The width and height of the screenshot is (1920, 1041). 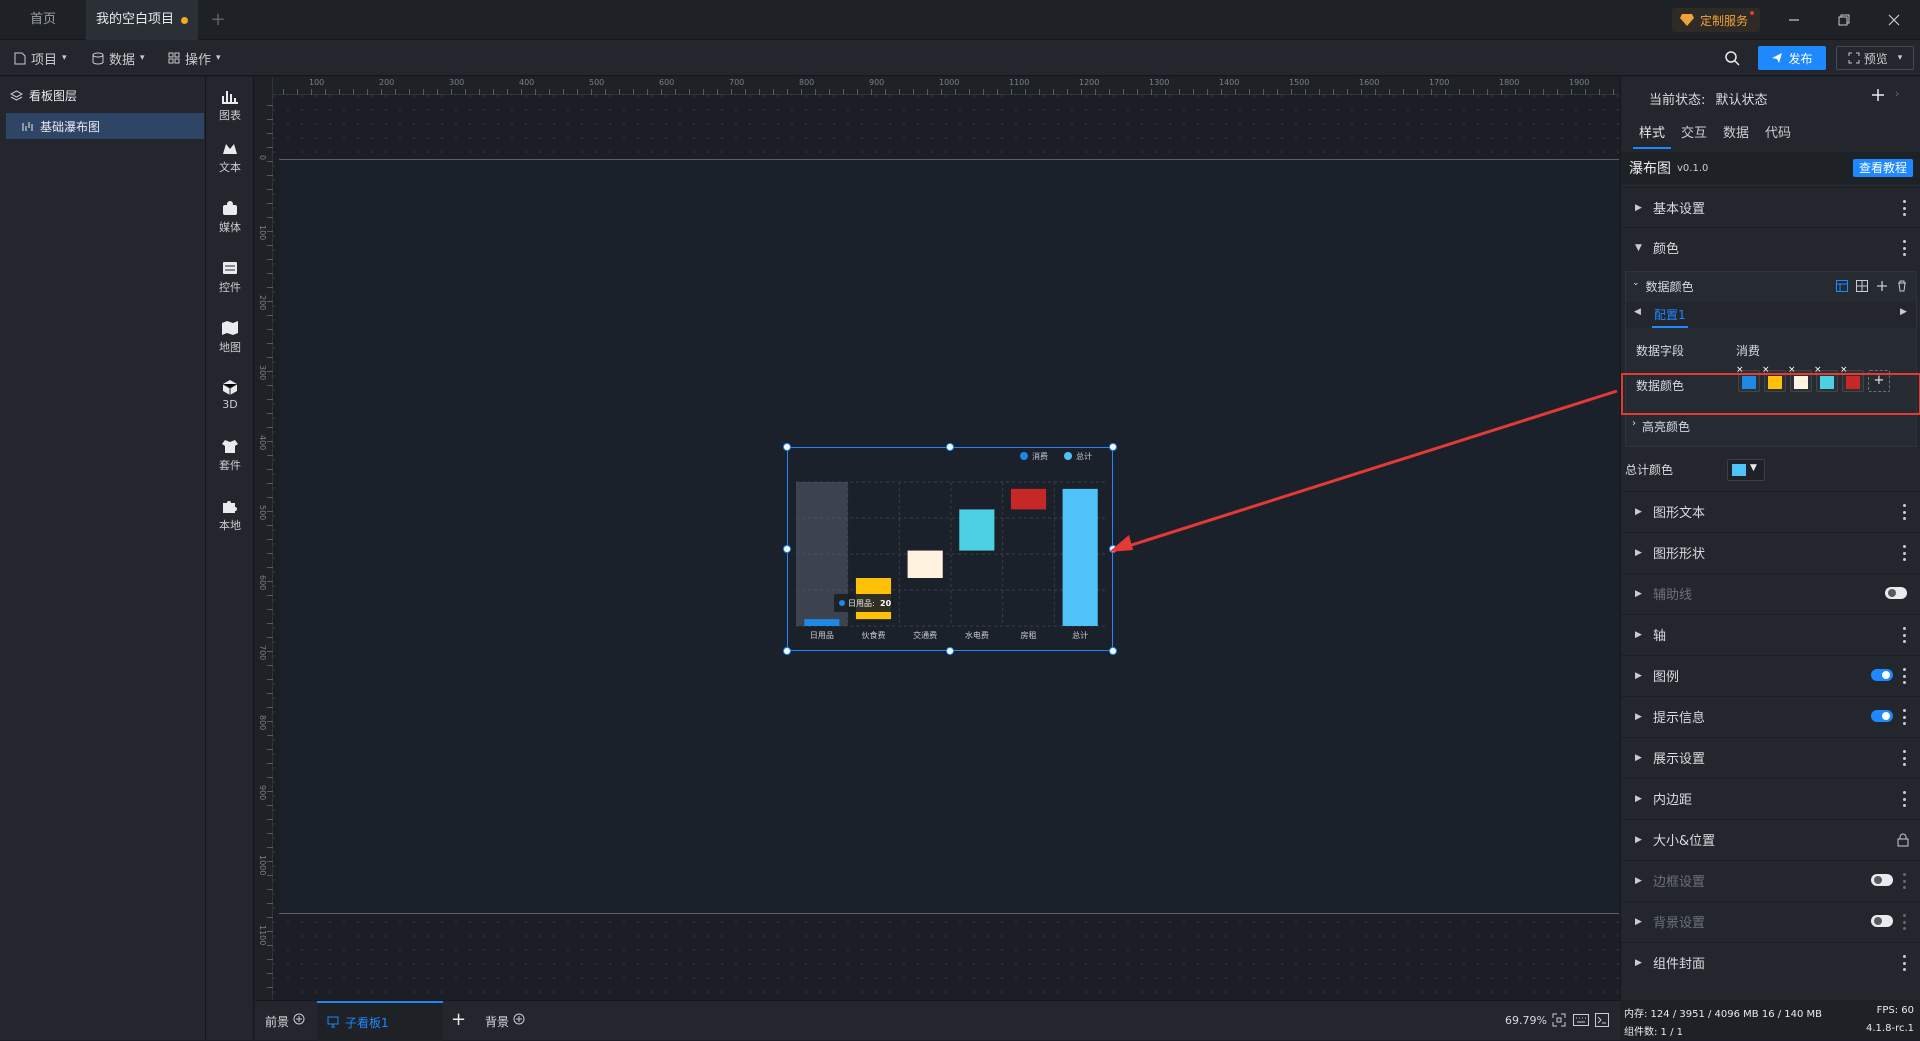 I want to click on add-state-icon, so click(x=1878, y=95).